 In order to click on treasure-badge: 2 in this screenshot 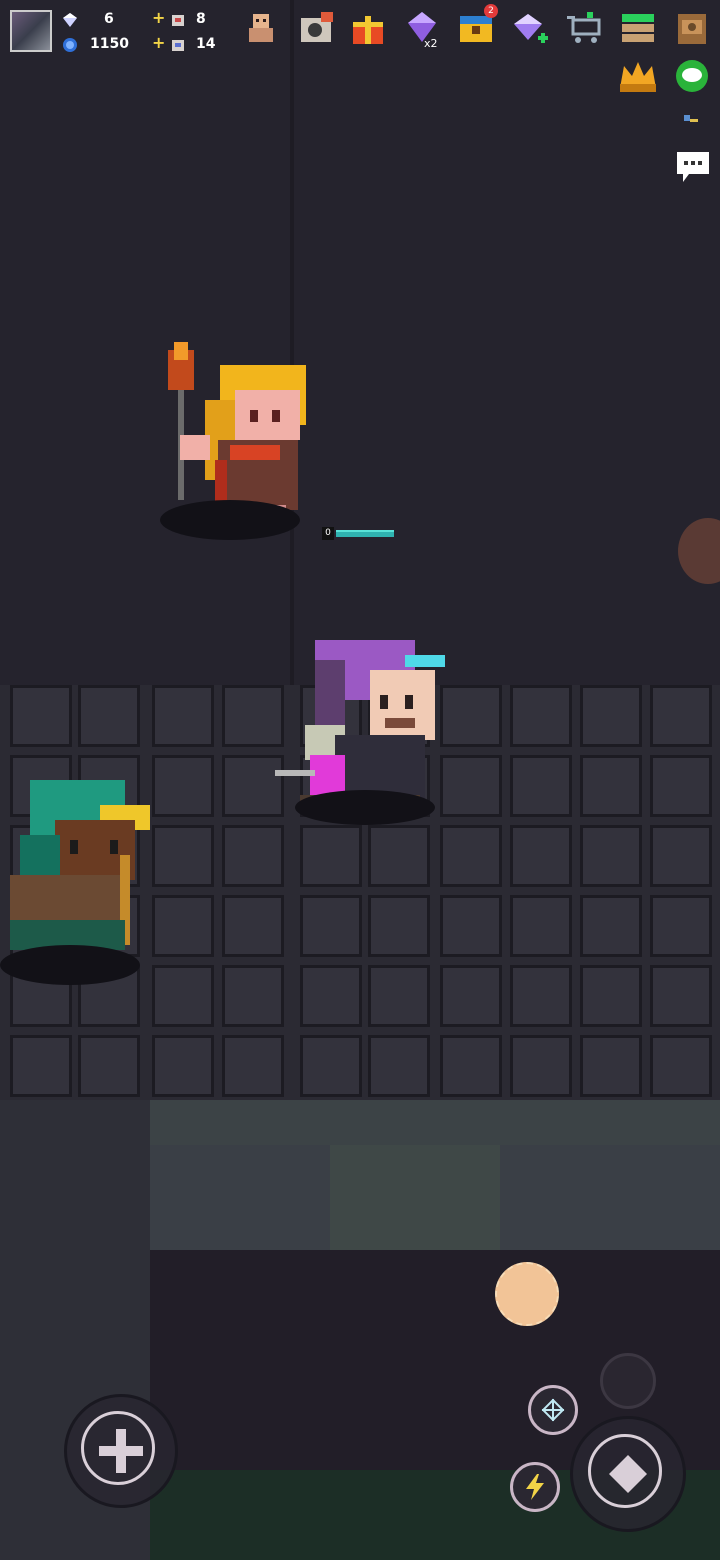, I will do `click(491, 11)`.